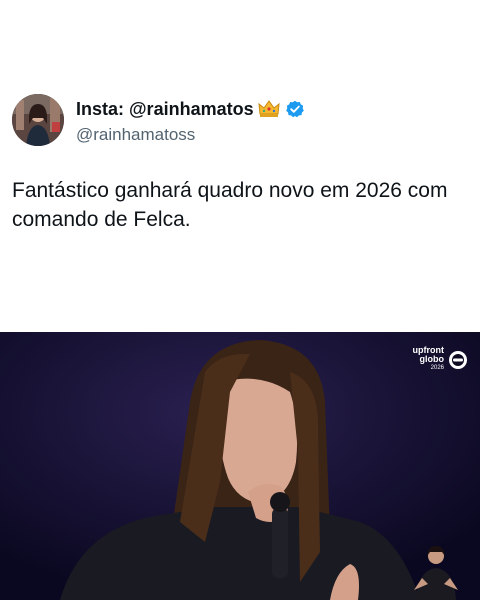 This screenshot has height=600, width=480. I want to click on crown-icon, so click(268, 109).